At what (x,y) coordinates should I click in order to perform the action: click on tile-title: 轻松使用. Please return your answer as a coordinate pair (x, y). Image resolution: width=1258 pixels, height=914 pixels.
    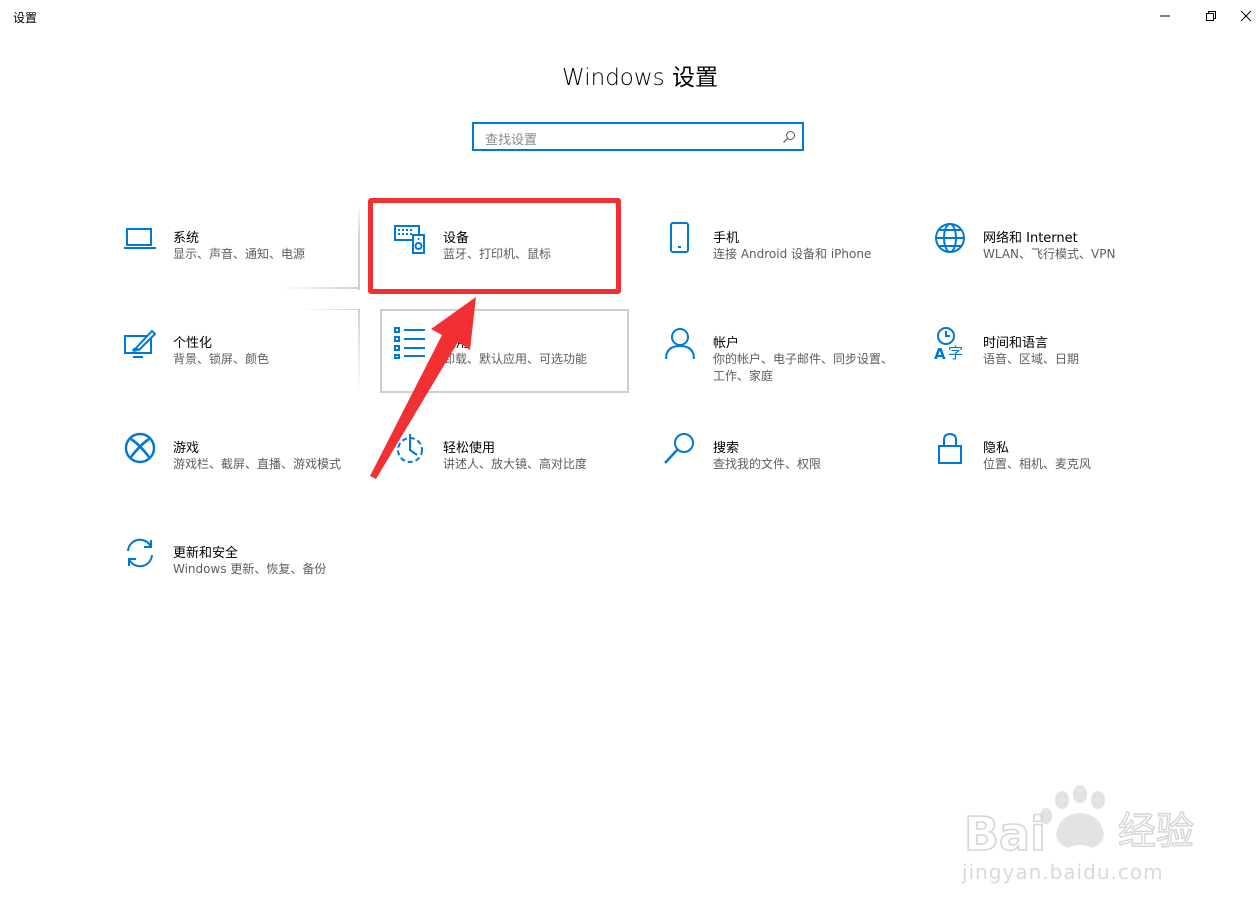
    Looking at the image, I should click on (469, 448).